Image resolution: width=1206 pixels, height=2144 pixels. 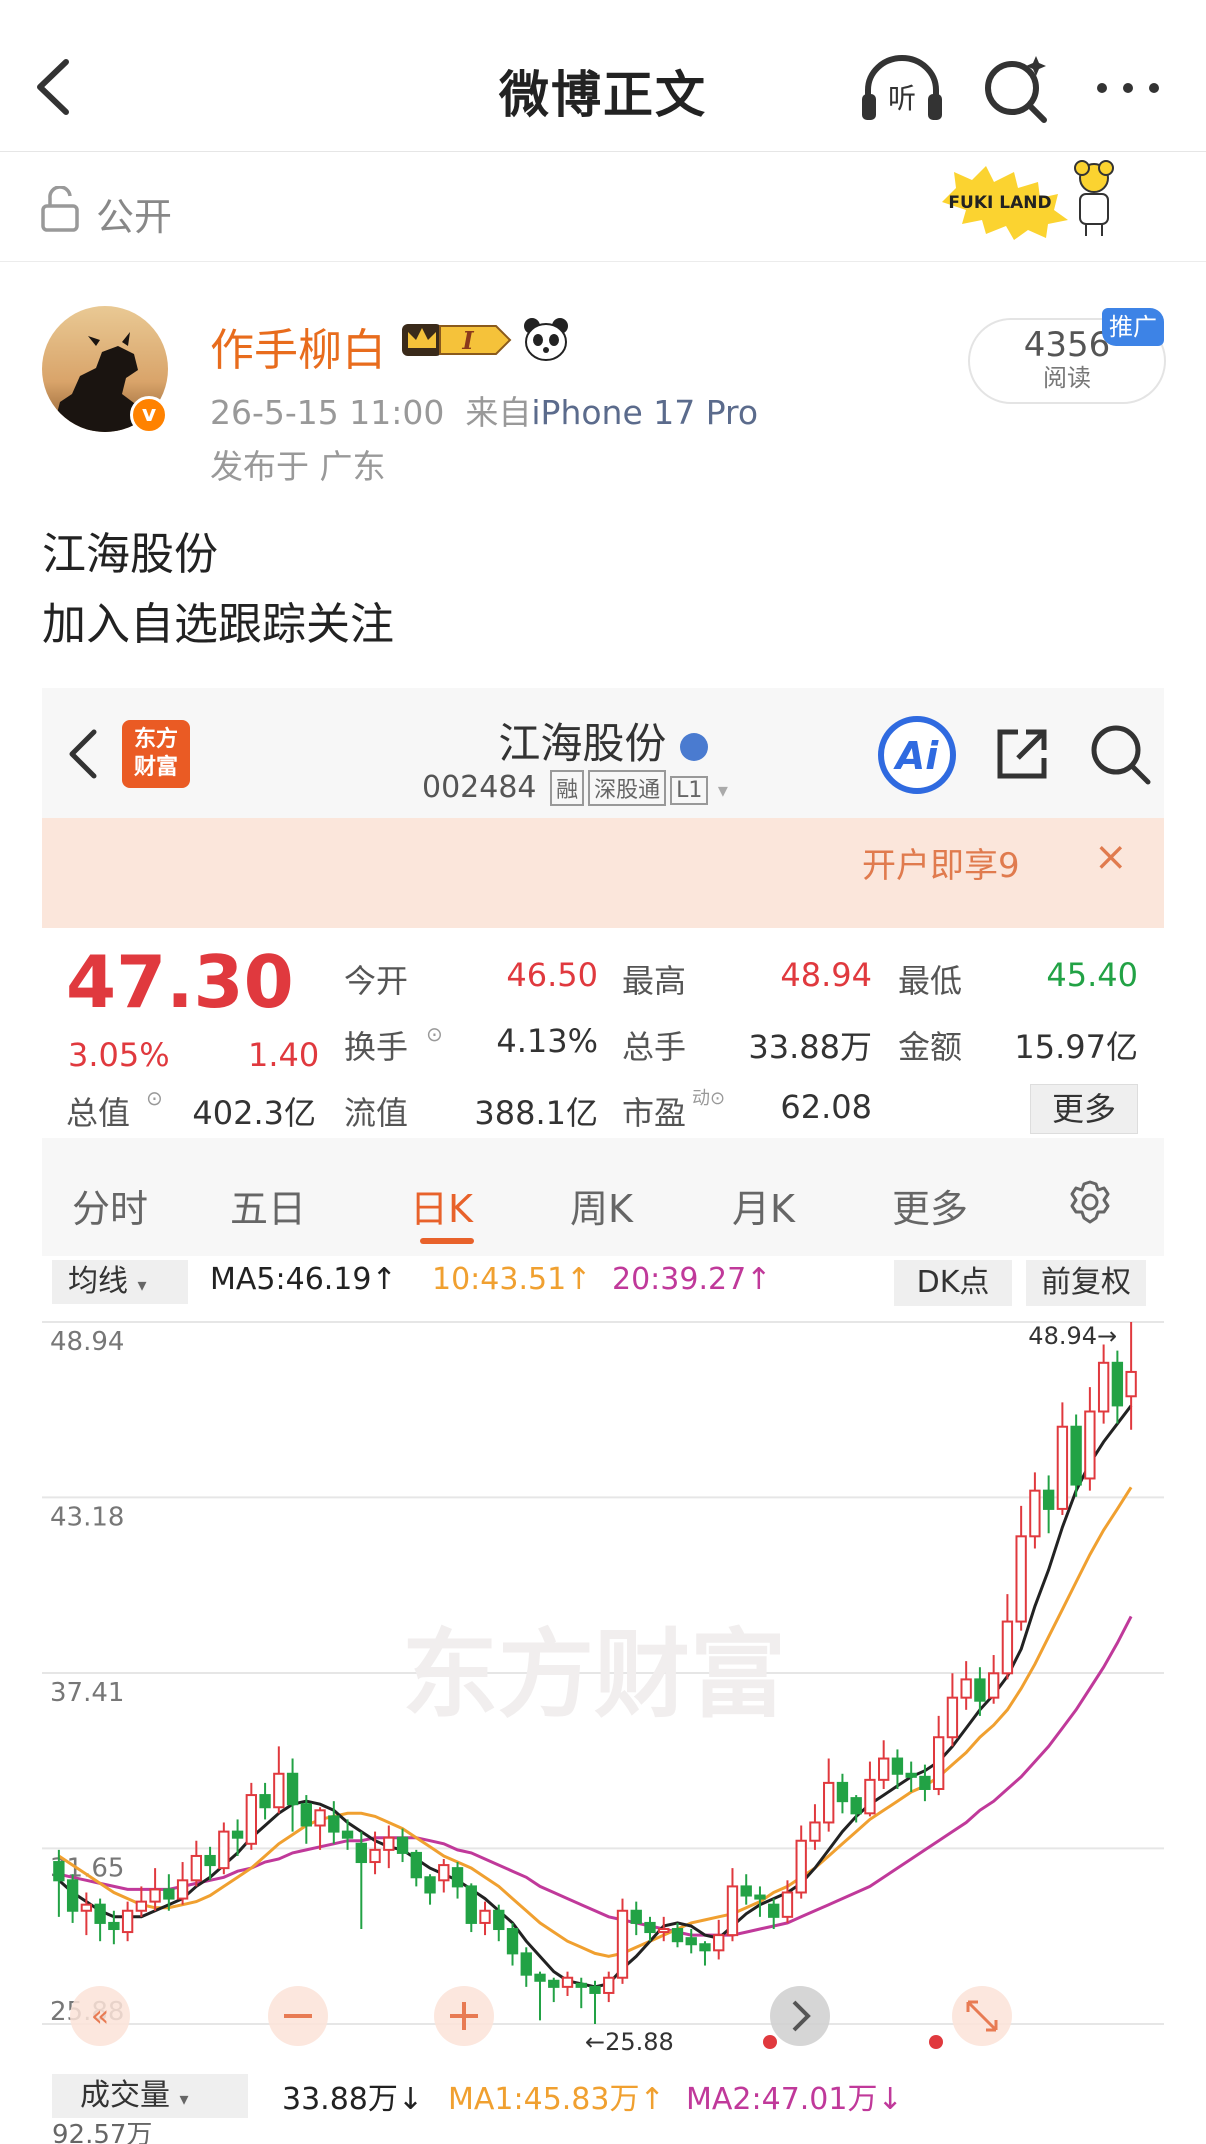 What do you see at coordinates (644, 412) in the screenshot?
I see `device-link: iPhone 17 Pro` at bounding box center [644, 412].